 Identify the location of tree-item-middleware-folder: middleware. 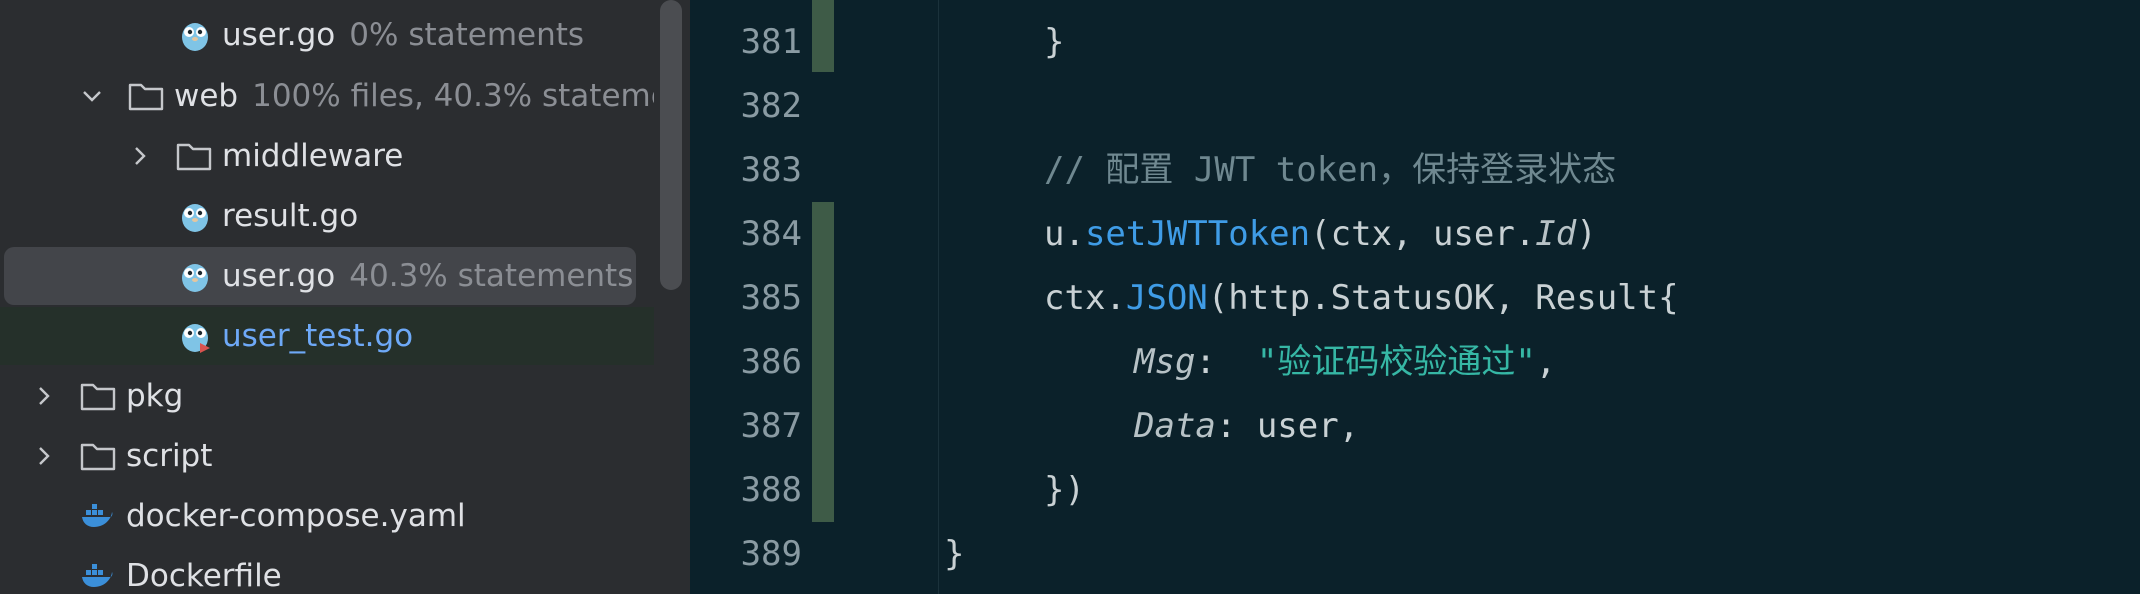
(327, 156).